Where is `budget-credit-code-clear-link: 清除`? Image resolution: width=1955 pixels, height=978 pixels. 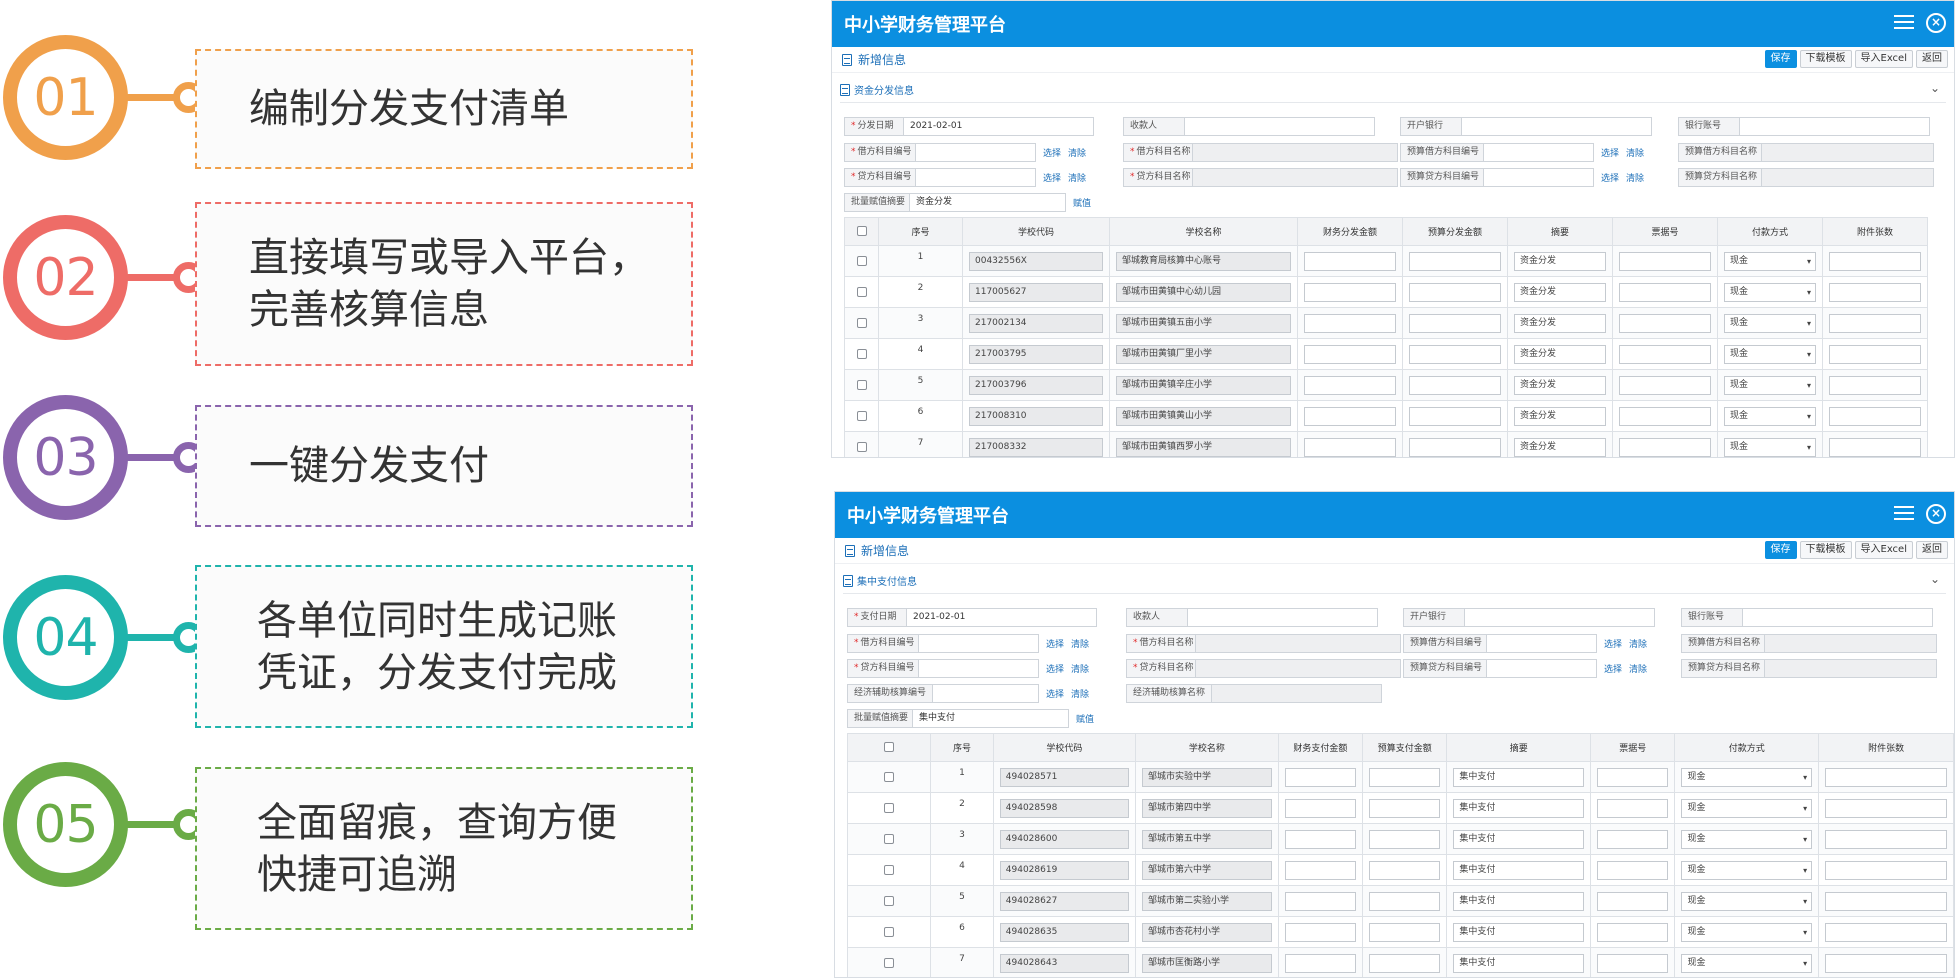 budget-credit-code-clear-link: 清除 is located at coordinates (1638, 668).